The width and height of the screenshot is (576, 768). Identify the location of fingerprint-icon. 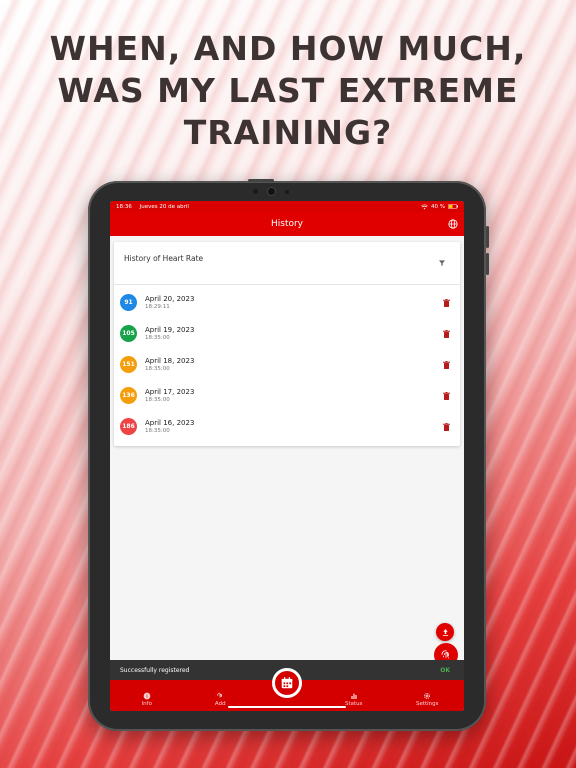
(220, 695).